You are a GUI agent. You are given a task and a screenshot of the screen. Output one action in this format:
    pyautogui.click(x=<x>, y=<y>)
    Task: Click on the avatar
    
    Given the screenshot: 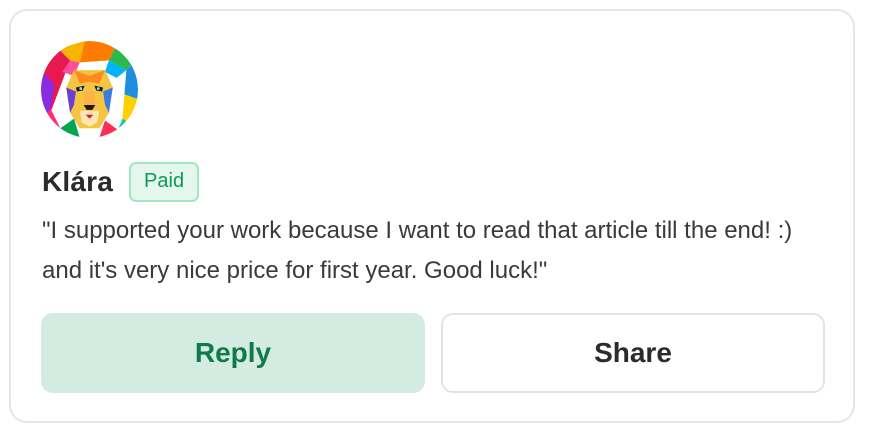 What is the action you would take?
    pyautogui.click(x=89, y=89)
    